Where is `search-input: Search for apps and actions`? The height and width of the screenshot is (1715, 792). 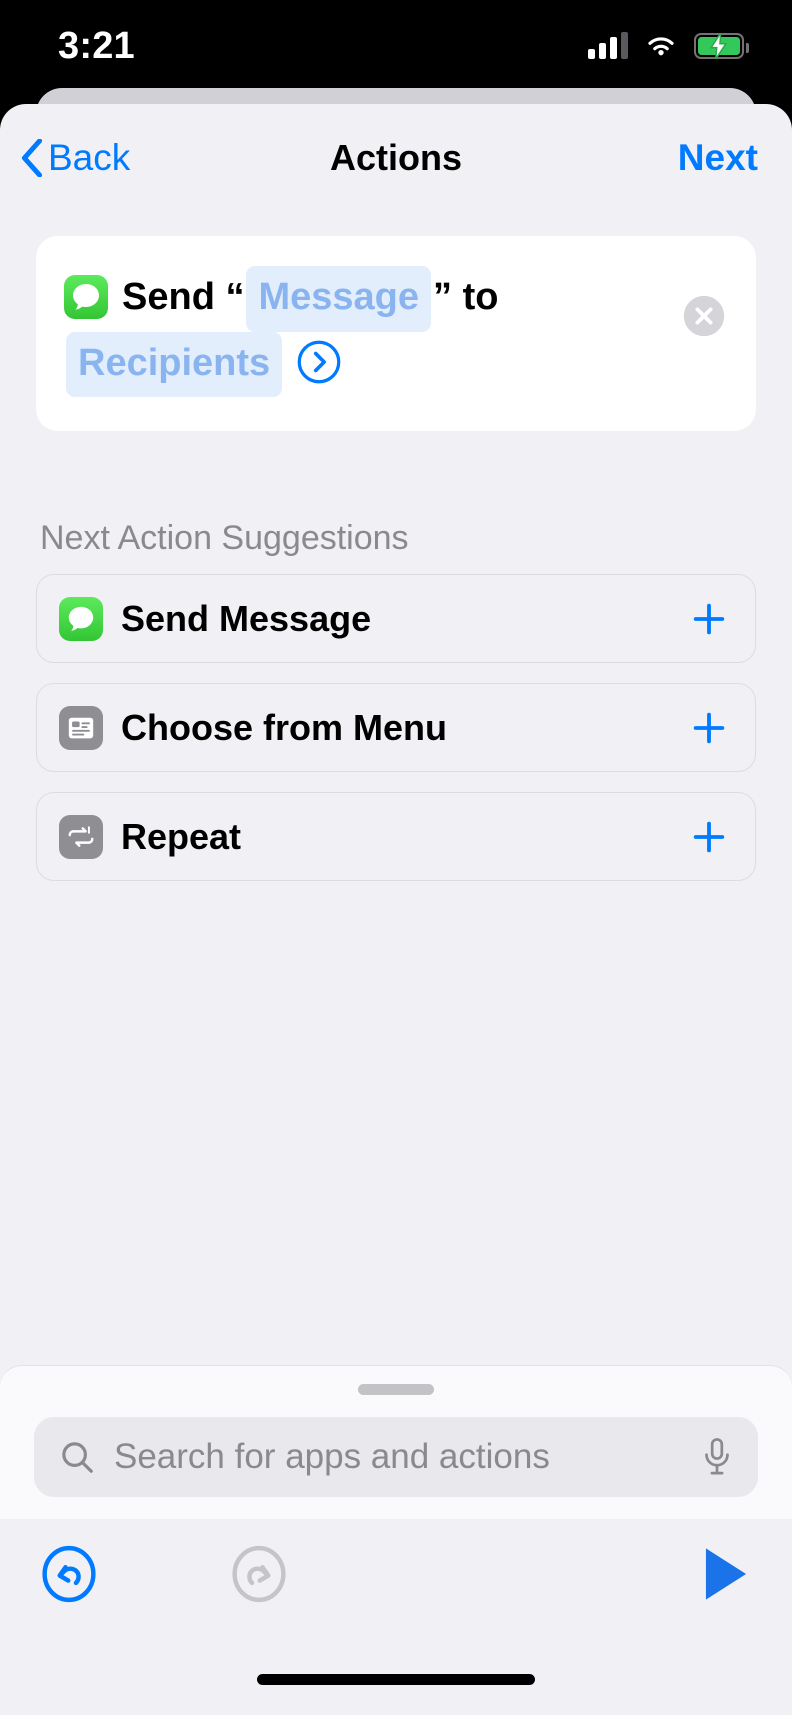
search-input: Search for apps and actions is located at coordinates (396, 1457).